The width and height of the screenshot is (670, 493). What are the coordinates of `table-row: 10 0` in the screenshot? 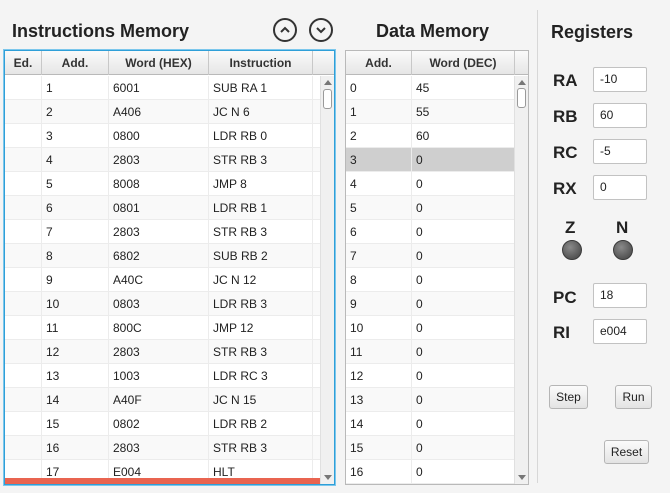 It's located at (430, 328).